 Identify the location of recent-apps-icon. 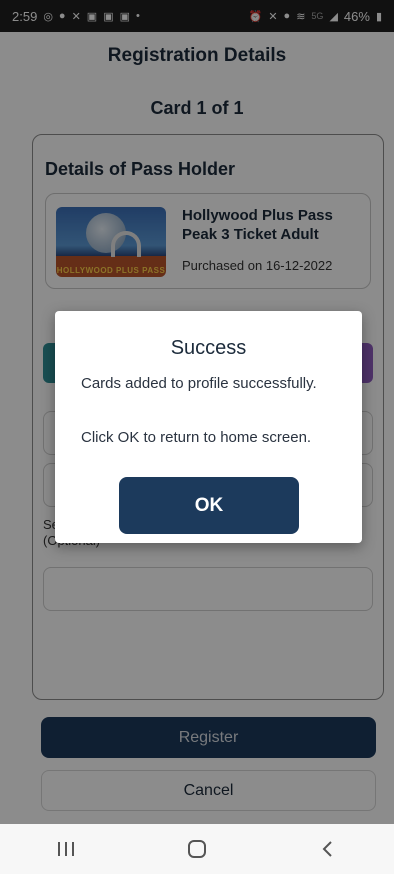
(66, 849).